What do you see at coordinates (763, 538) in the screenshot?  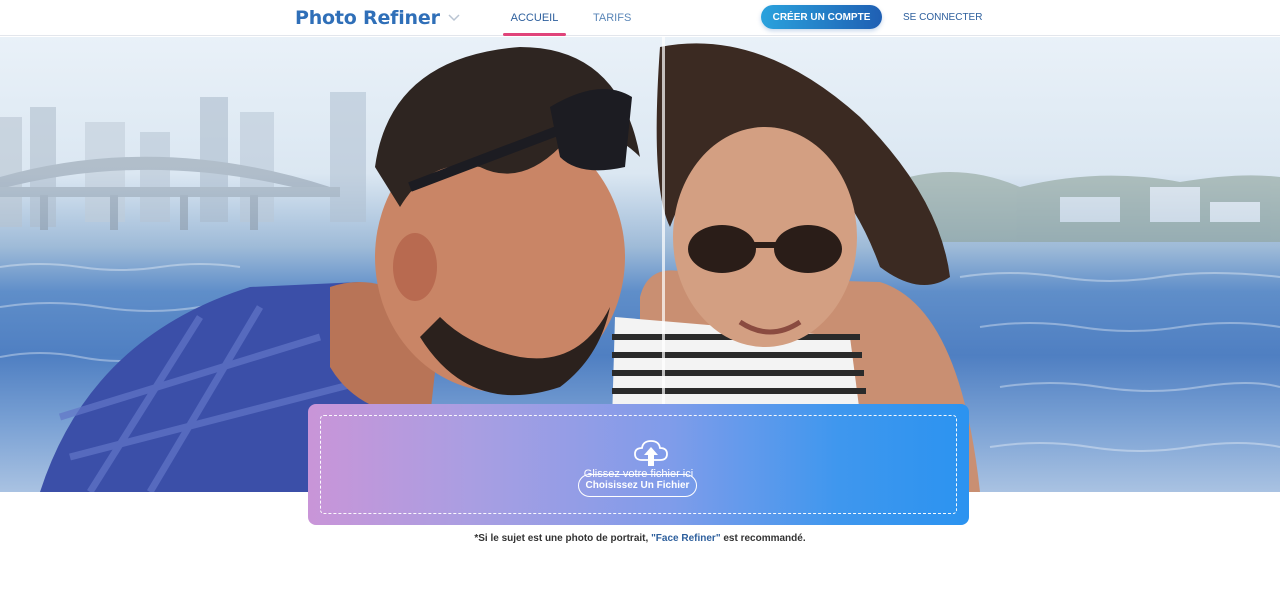 I see `note-suffix: est recommandé.` at bounding box center [763, 538].